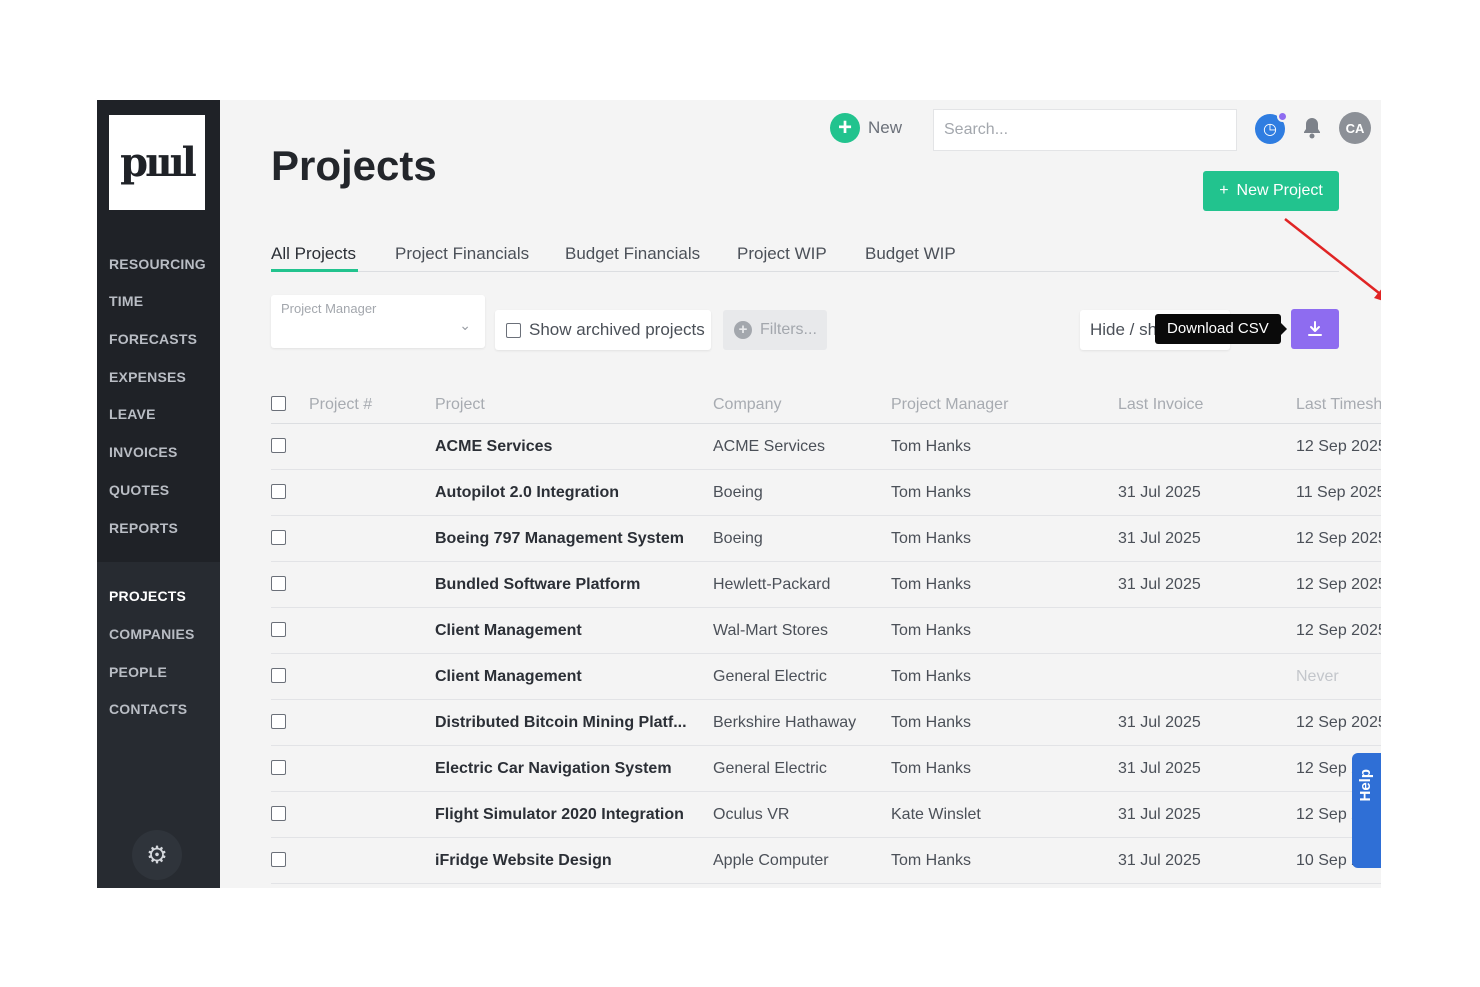 This screenshot has width=1480, height=987. Describe the element at coordinates (910, 254) in the screenshot. I see `tab-budget-wip: Budget WIP` at that location.